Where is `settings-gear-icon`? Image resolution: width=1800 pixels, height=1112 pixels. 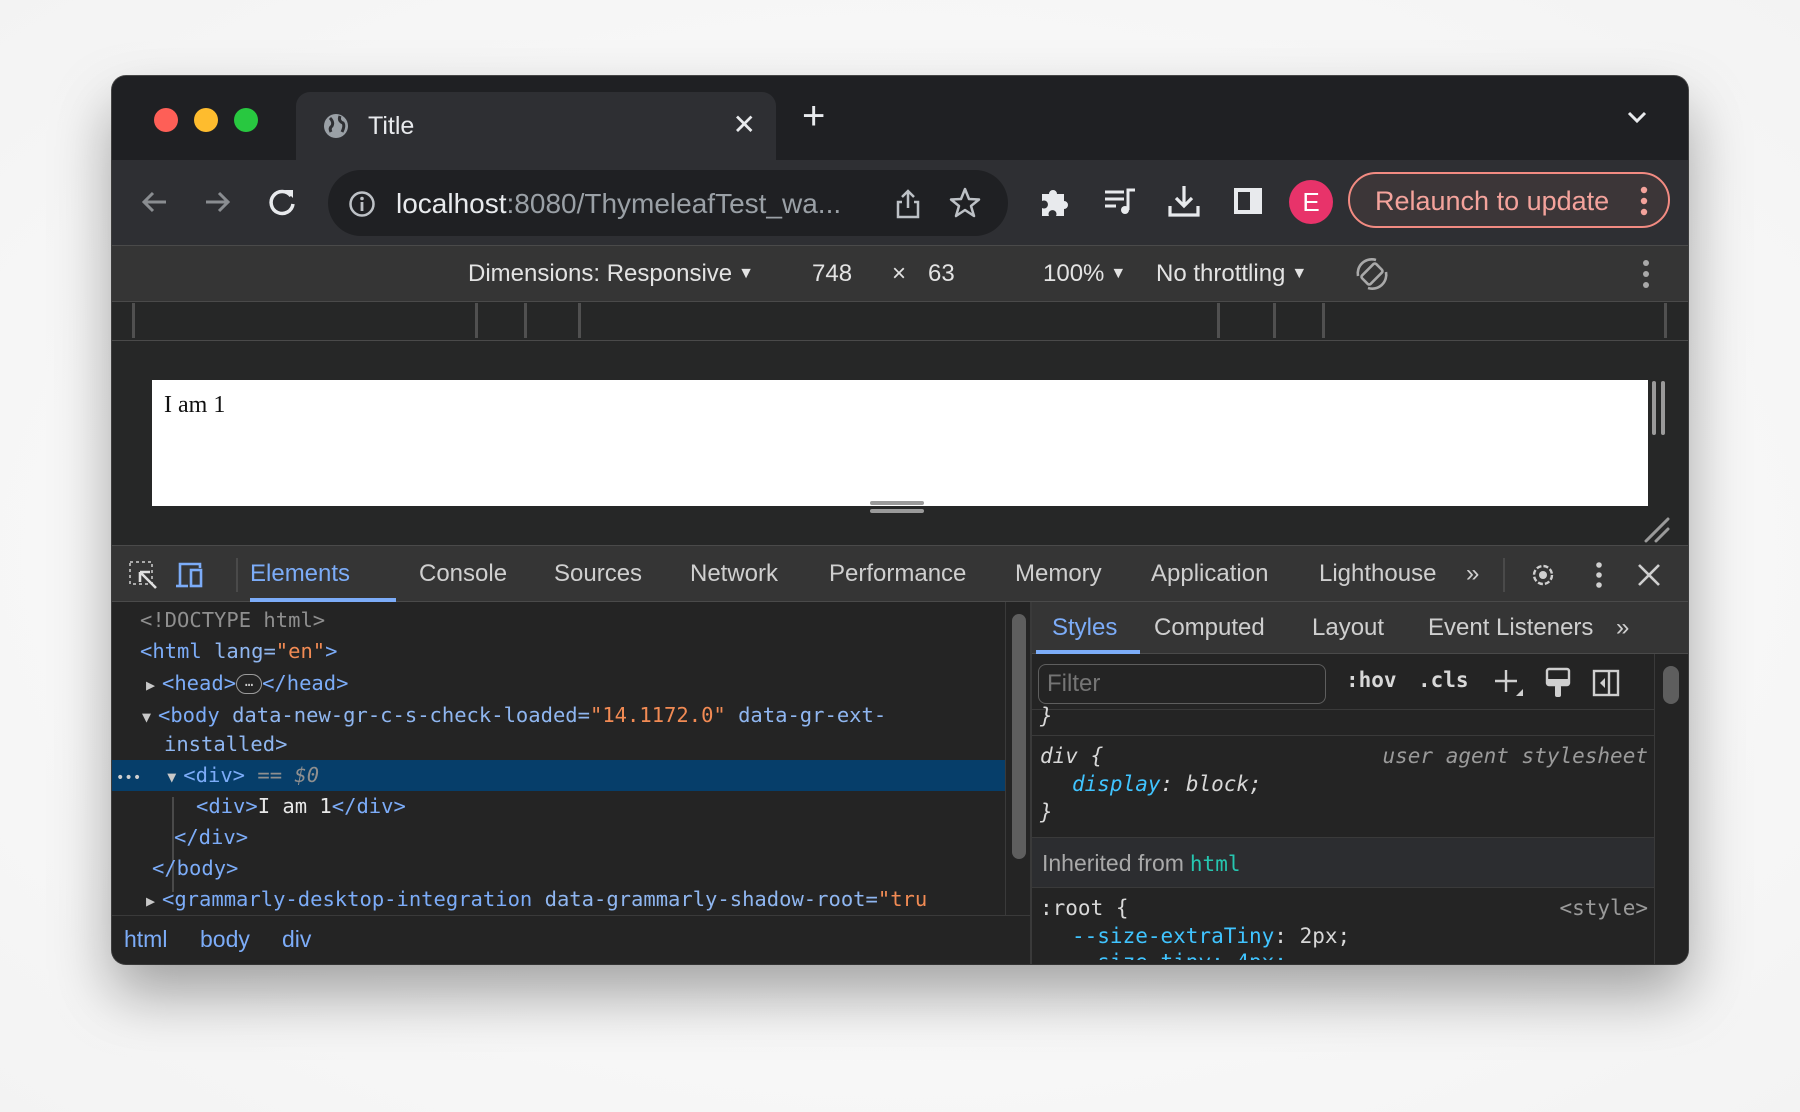 settings-gear-icon is located at coordinates (1543, 575).